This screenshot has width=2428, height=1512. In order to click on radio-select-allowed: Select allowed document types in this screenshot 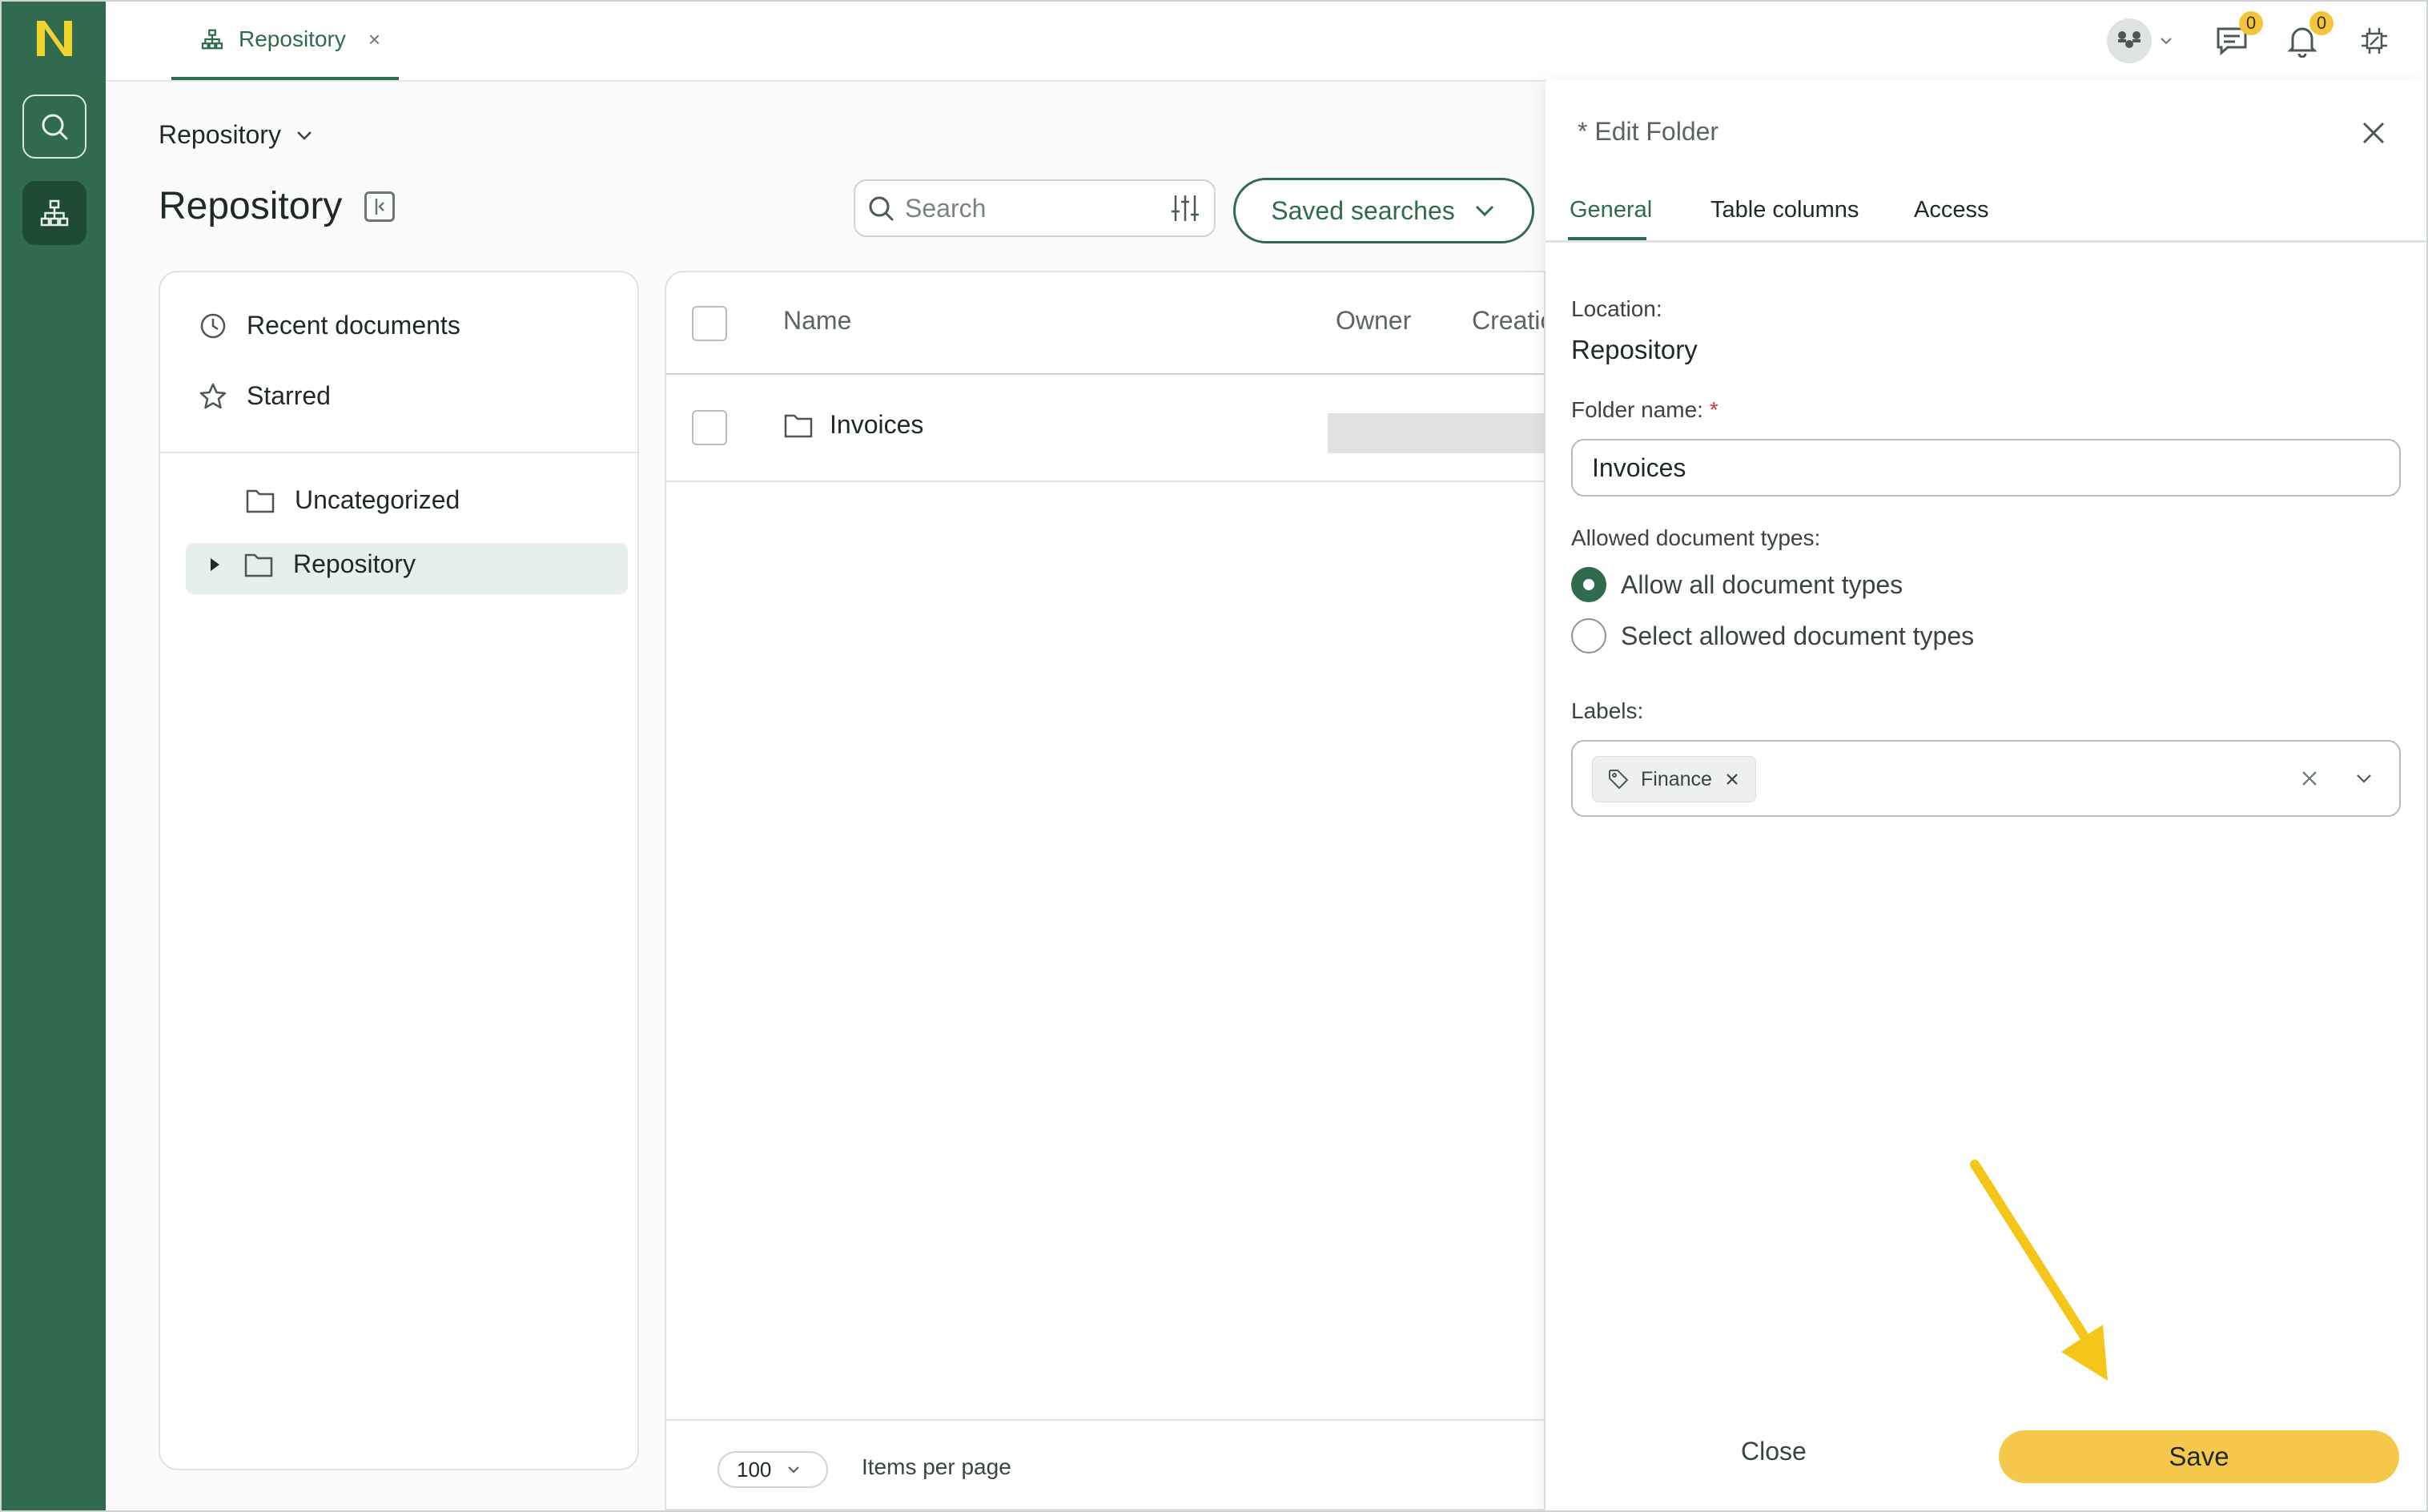, I will do `click(1773, 635)`.